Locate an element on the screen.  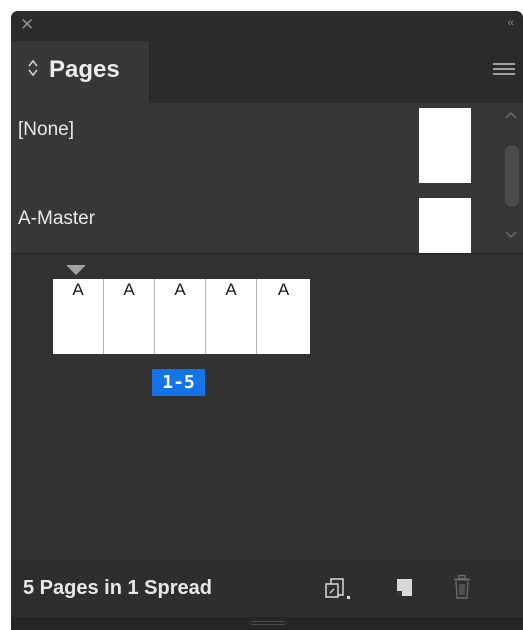
tab-pages: Pages is located at coordinates (80, 72).